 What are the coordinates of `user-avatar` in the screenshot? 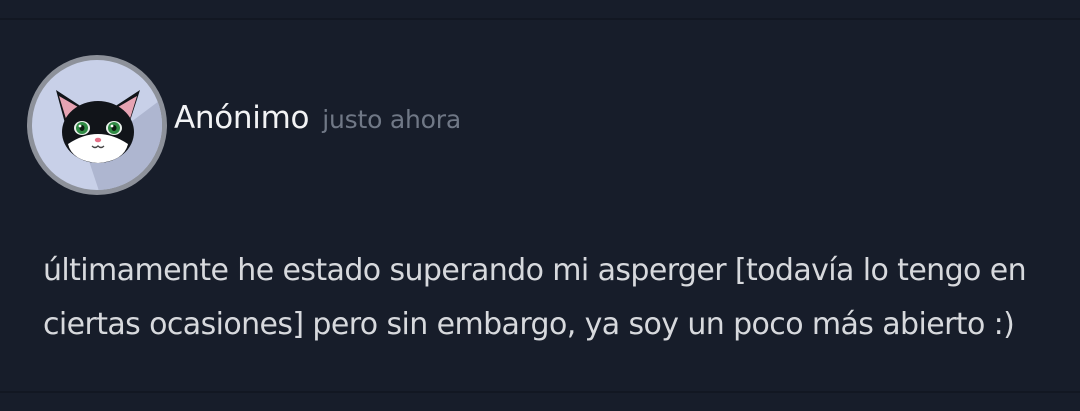 It's located at (97, 125).